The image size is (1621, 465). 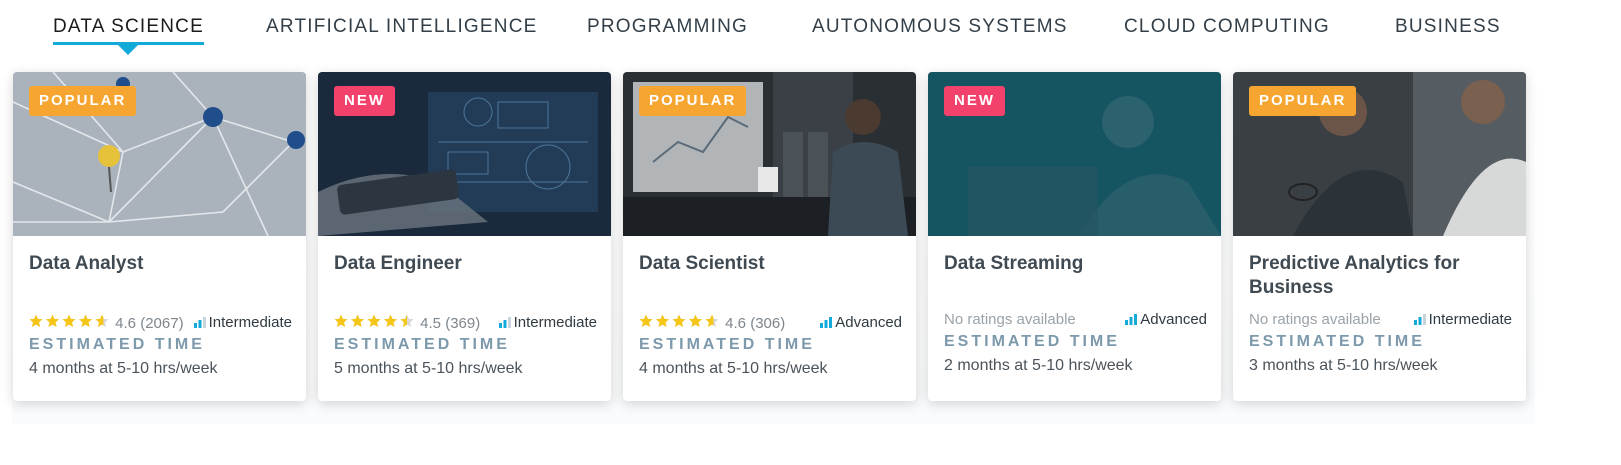 What do you see at coordinates (398, 263) in the screenshot?
I see `course-title: Data Engineer` at bounding box center [398, 263].